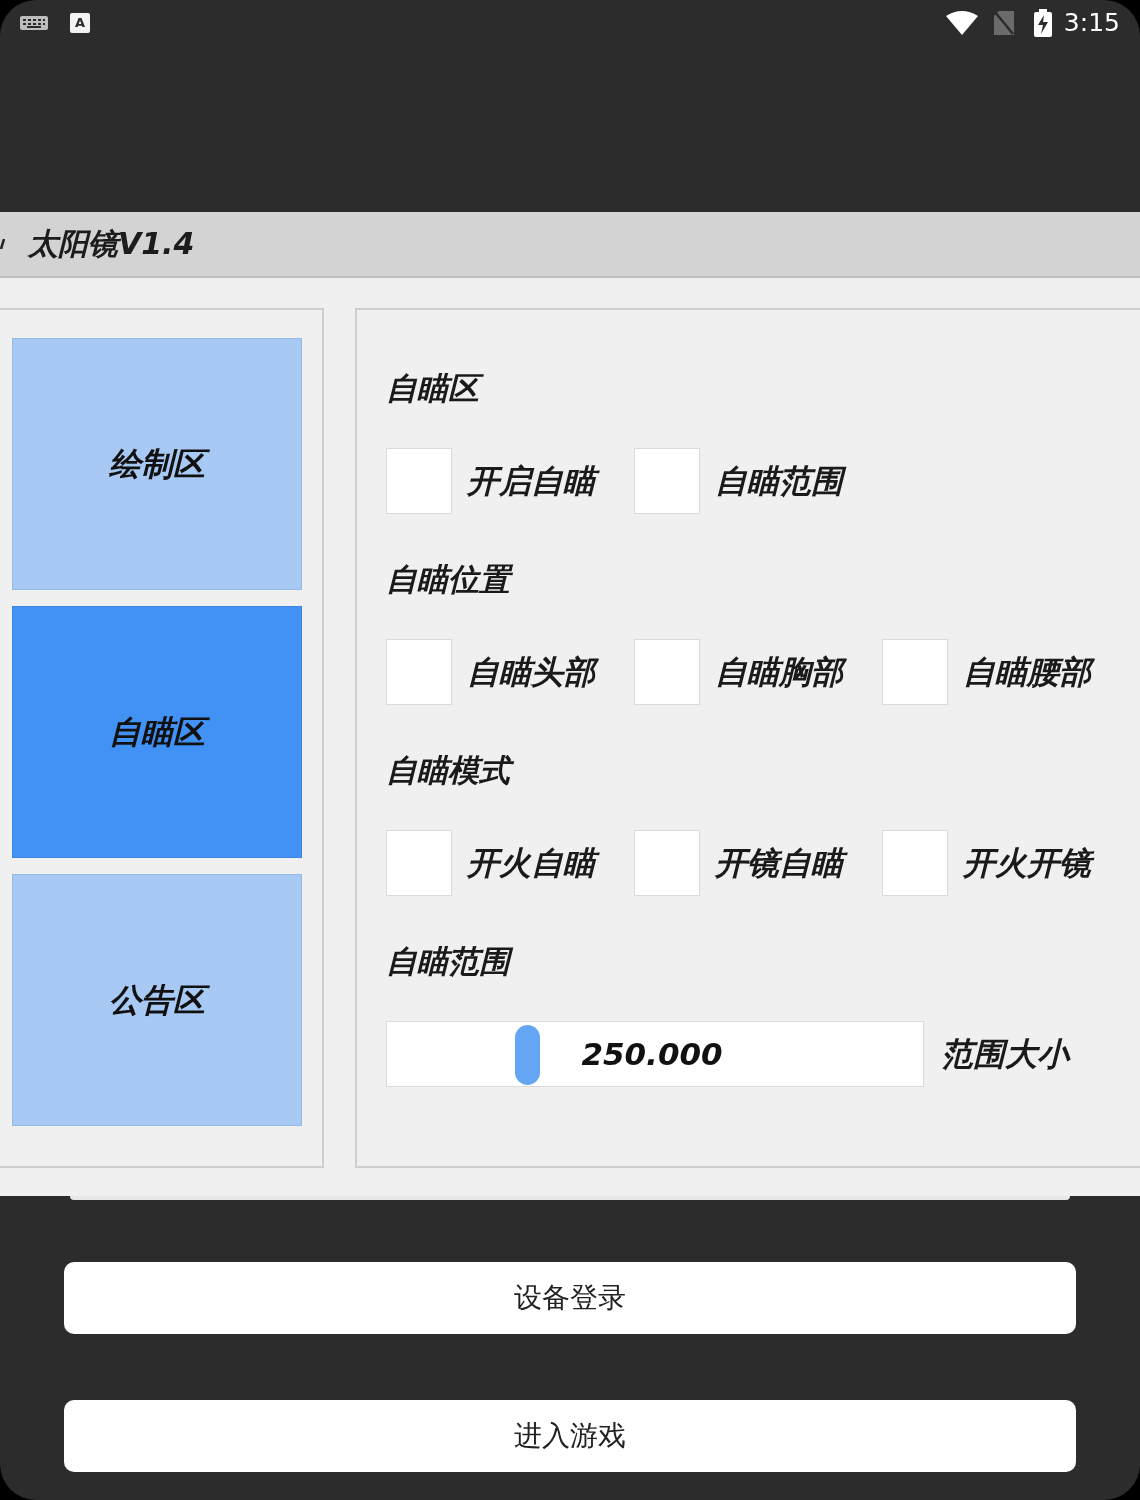 The width and height of the screenshot is (1140, 1500). Describe the element at coordinates (34, 22) in the screenshot. I see `keyboard-icon` at that location.